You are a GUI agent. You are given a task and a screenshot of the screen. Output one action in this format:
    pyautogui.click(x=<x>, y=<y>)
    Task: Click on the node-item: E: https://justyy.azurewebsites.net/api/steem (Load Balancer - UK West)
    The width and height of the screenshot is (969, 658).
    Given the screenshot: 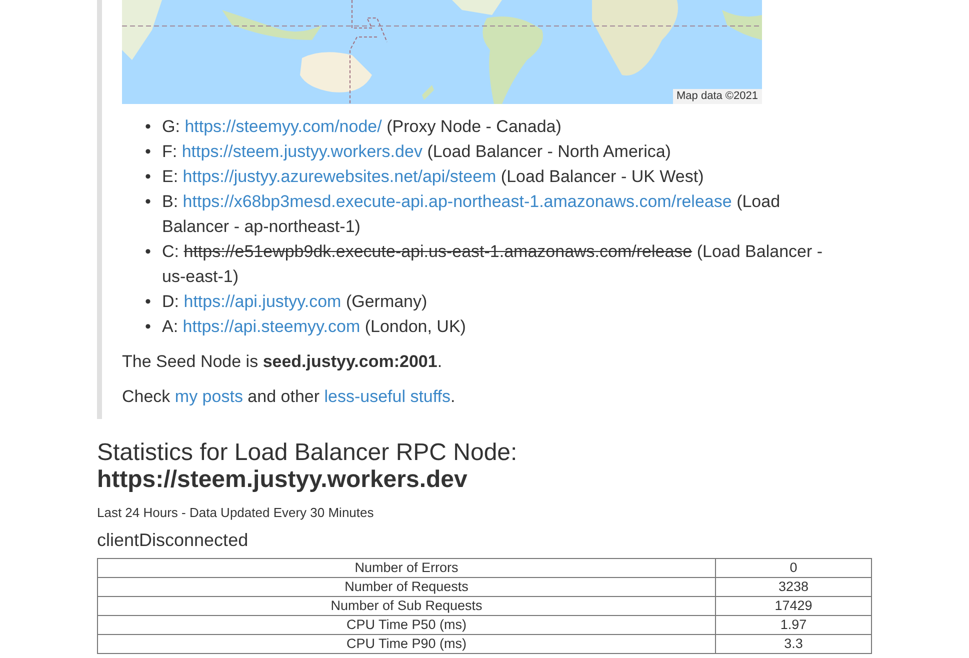 What is the action you would take?
    pyautogui.click(x=433, y=177)
    